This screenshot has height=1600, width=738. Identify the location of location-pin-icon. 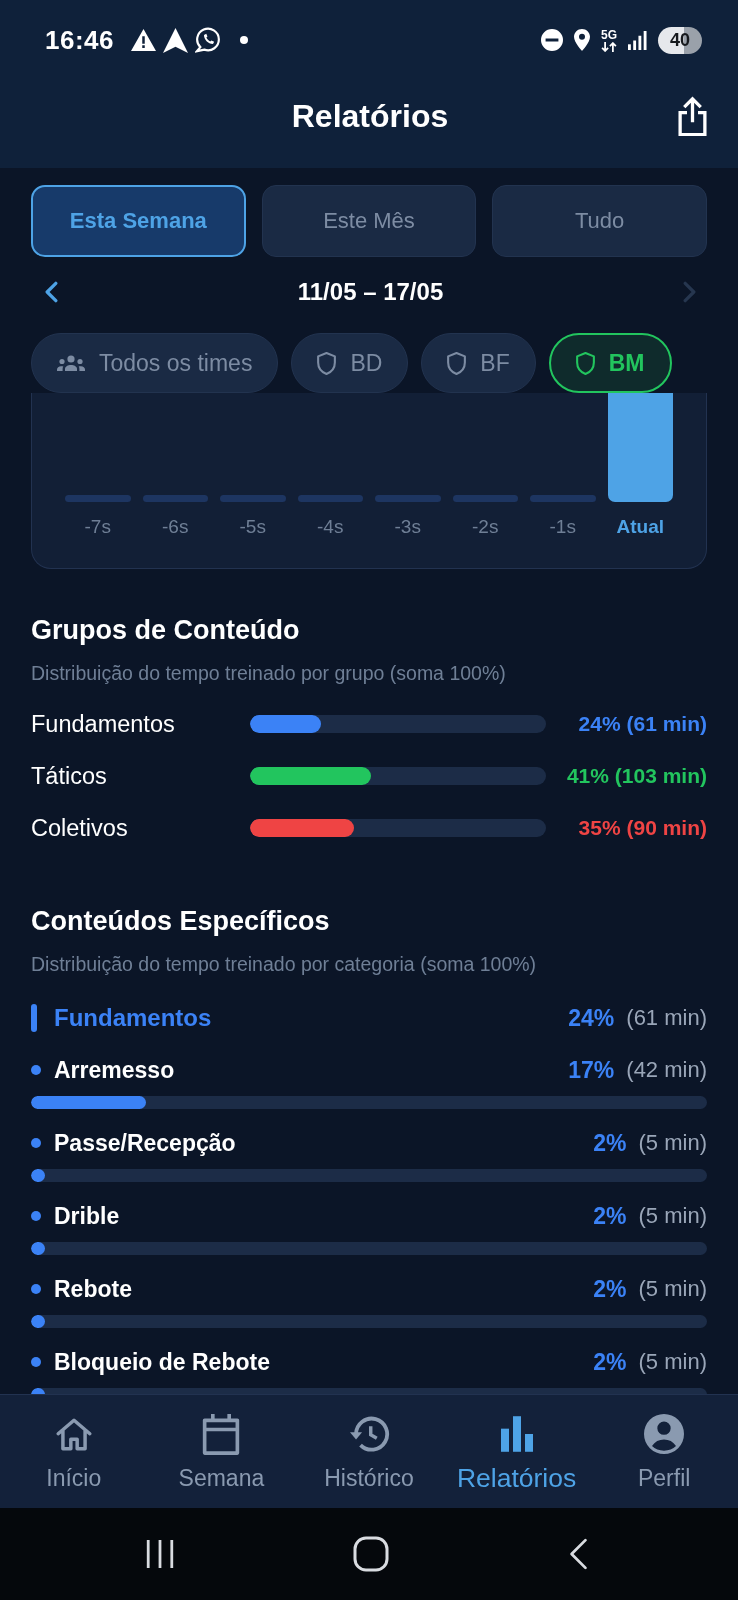
(582, 40).